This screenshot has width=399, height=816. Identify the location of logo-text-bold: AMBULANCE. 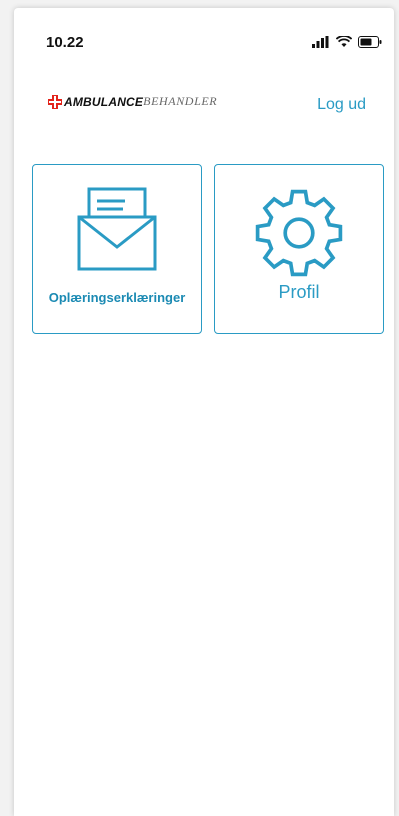
(104, 101).